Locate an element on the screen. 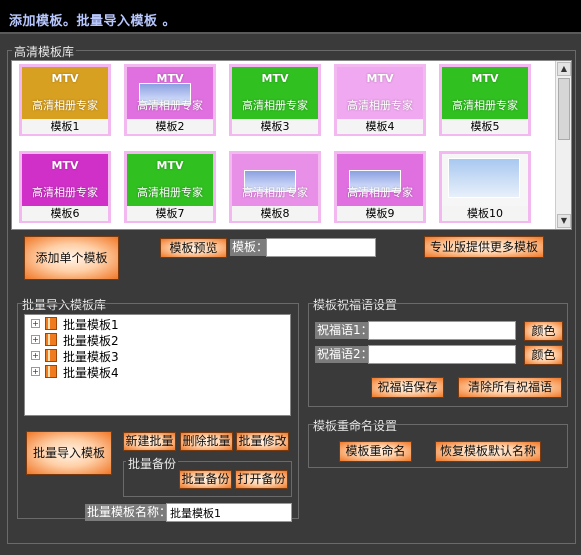  tree-item-label: 批量模板2 is located at coordinates (91, 341).